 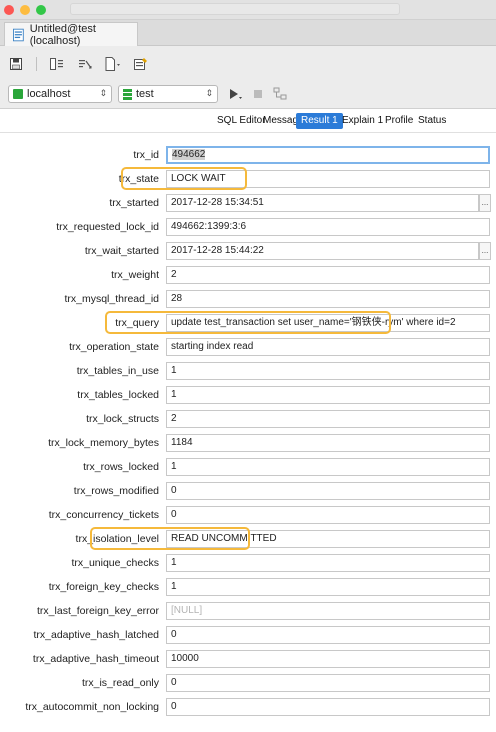 What do you see at coordinates (85, 64) in the screenshot?
I see `query-beautify-icon` at bounding box center [85, 64].